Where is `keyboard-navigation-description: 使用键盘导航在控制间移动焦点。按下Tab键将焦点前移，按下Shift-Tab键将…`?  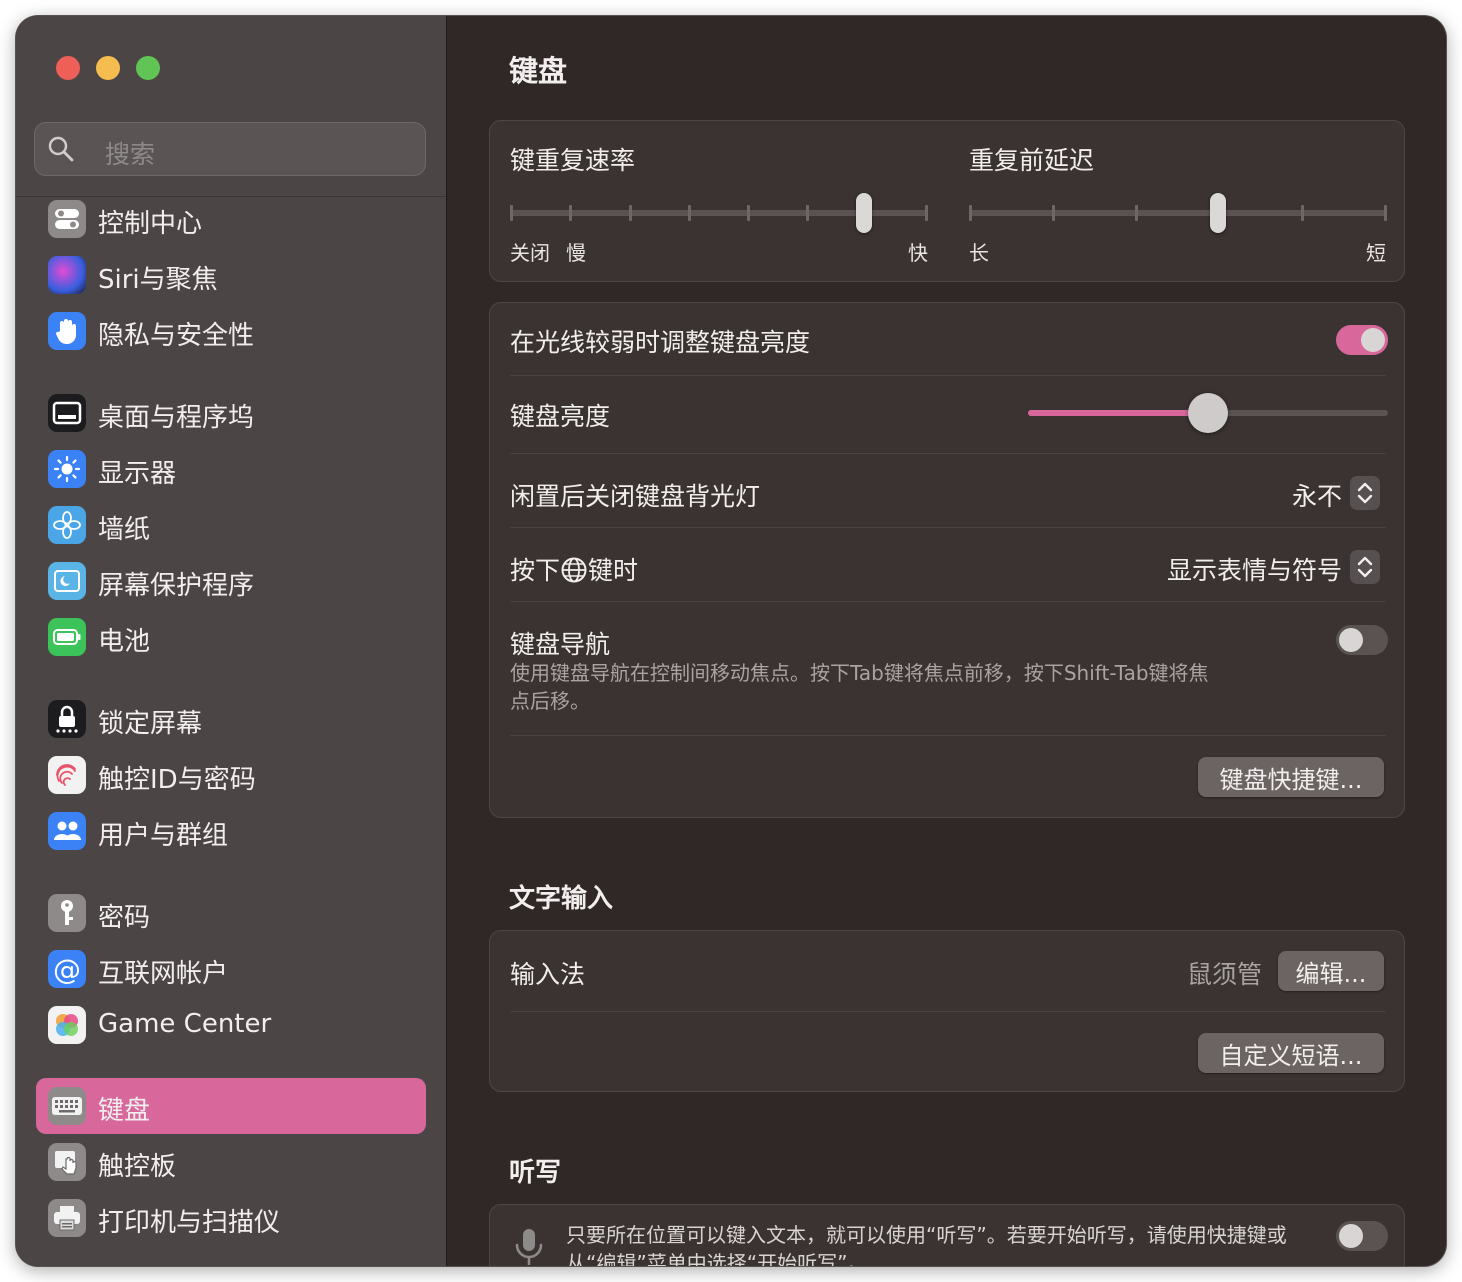 keyboard-navigation-description: 使用键盘导航在控制间移动焦点。按下Tab键将焦点前移，按下Shift-Tab键将… is located at coordinates (859, 687).